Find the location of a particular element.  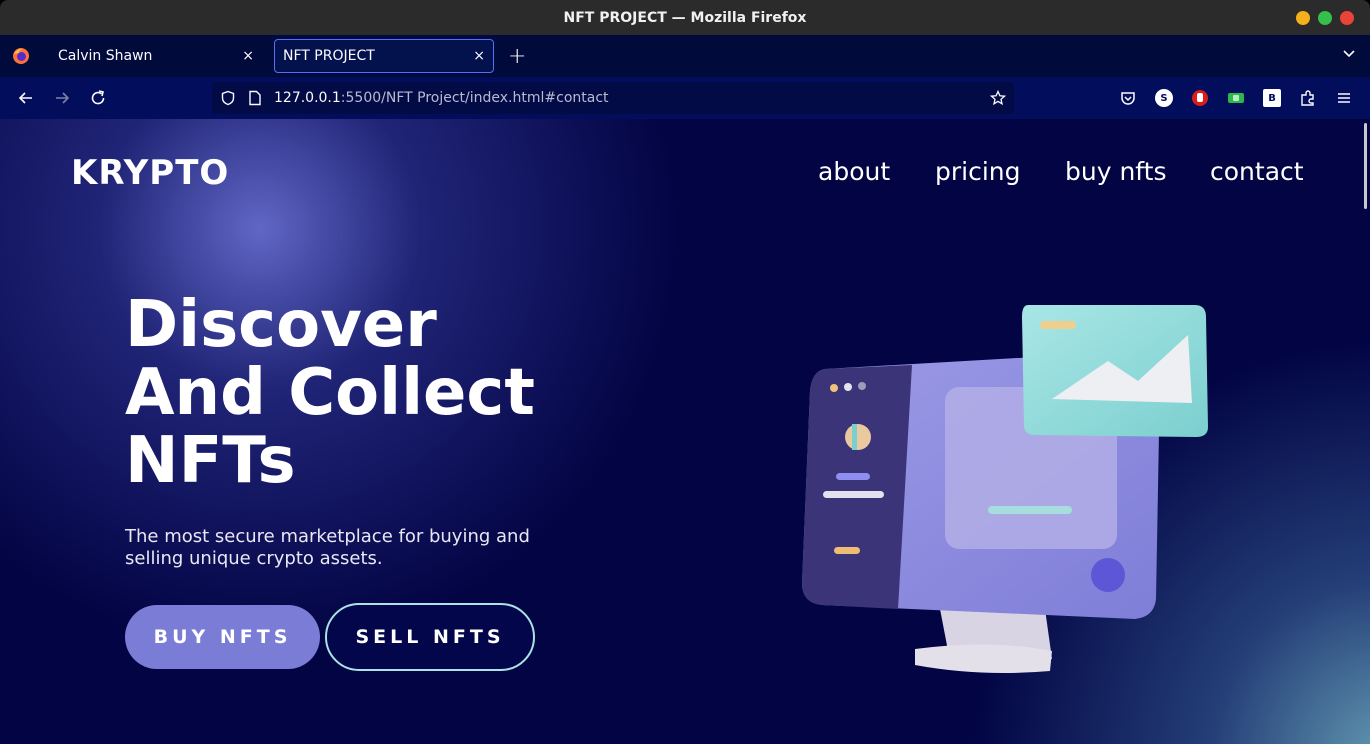

ublock-hand-icon is located at coordinates (1200, 98).